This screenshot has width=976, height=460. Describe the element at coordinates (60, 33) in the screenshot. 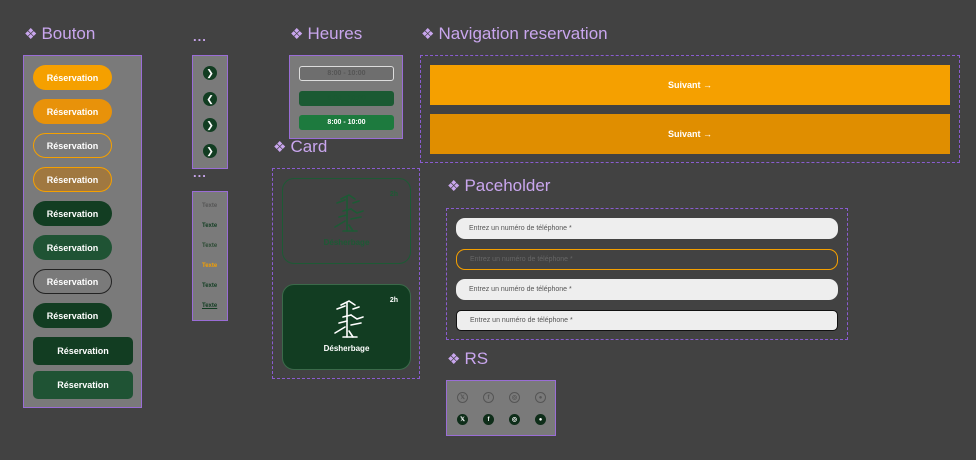

I see `section-title-bouton: ❖ Bouton` at that location.